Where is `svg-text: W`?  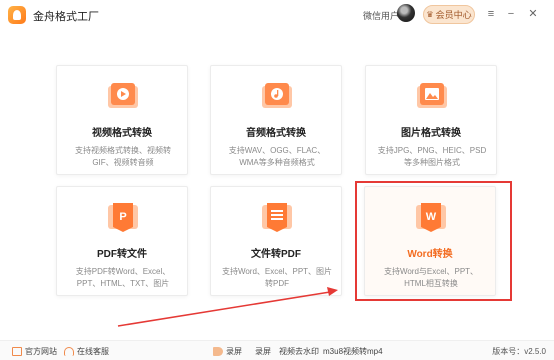
svg-text: W is located at coordinates (431, 217).